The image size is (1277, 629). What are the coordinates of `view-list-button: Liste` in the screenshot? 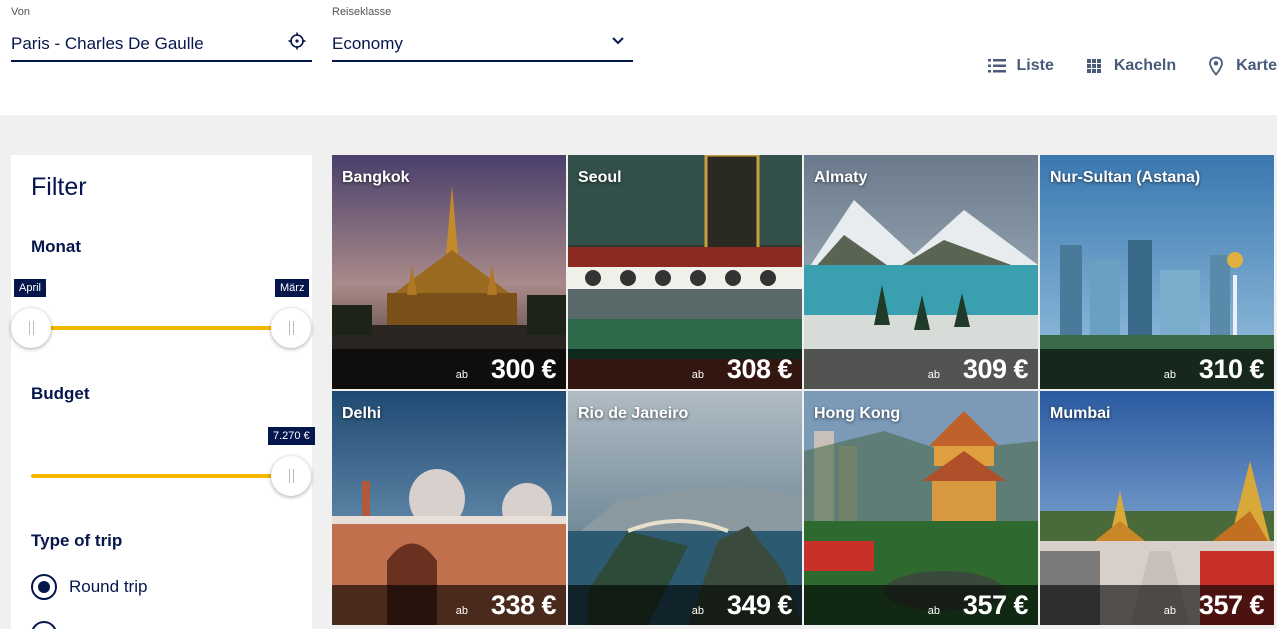 It's located at (1020, 66).